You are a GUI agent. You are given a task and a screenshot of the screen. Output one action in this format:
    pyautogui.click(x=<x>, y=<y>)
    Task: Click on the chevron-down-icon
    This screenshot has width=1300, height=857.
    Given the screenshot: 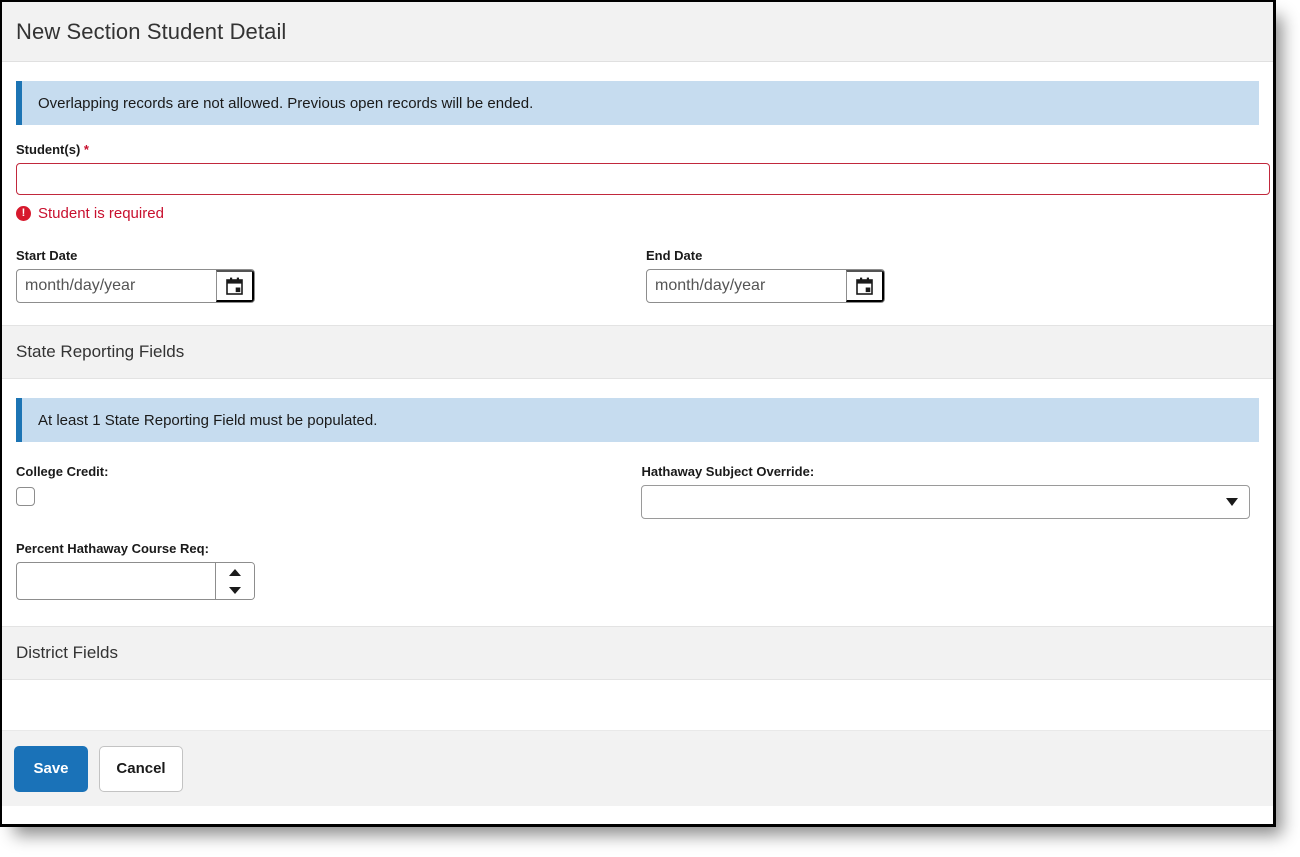 What is the action you would take?
    pyautogui.click(x=1232, y=502)
    